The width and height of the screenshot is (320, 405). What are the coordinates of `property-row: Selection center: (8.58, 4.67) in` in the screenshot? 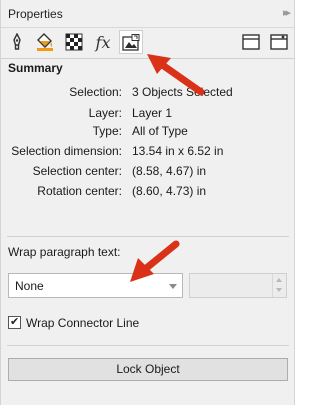 It's located at (147, 172).